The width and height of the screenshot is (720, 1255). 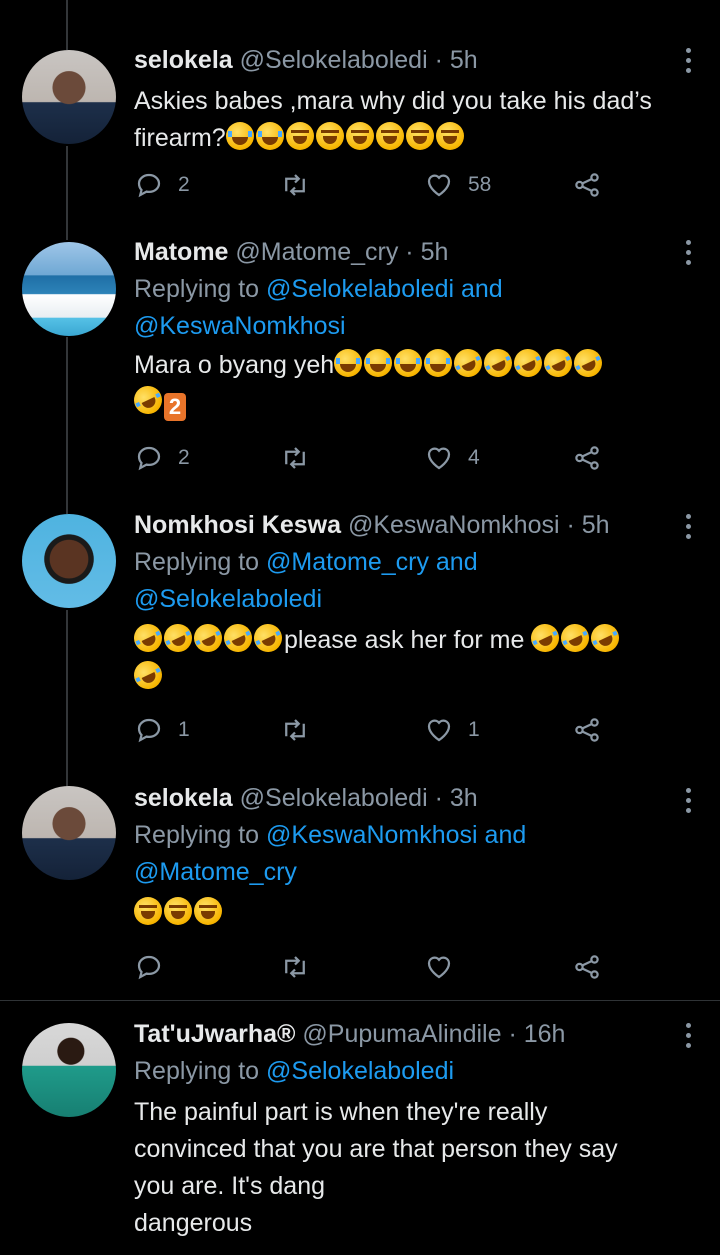 I want to click on reply-button, so click(x=149, y=967).